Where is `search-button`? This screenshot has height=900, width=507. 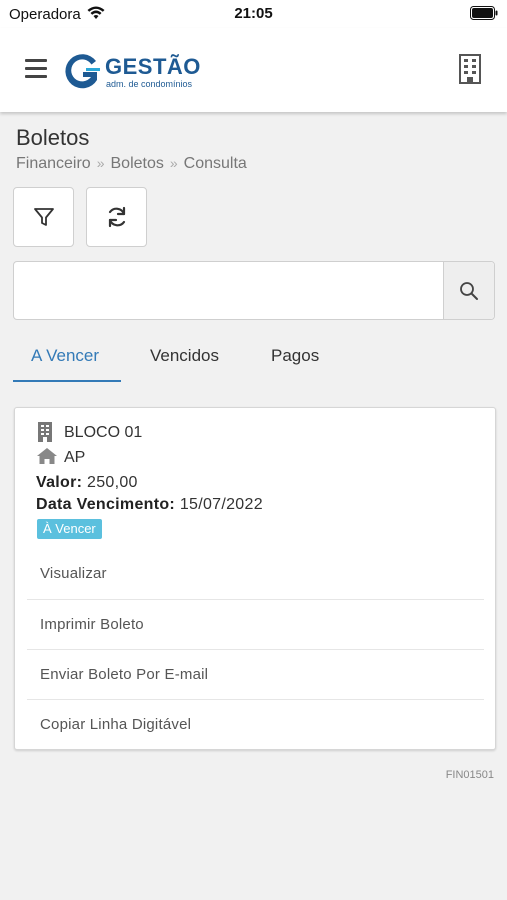
search-button is located at coordinates (468, 290).